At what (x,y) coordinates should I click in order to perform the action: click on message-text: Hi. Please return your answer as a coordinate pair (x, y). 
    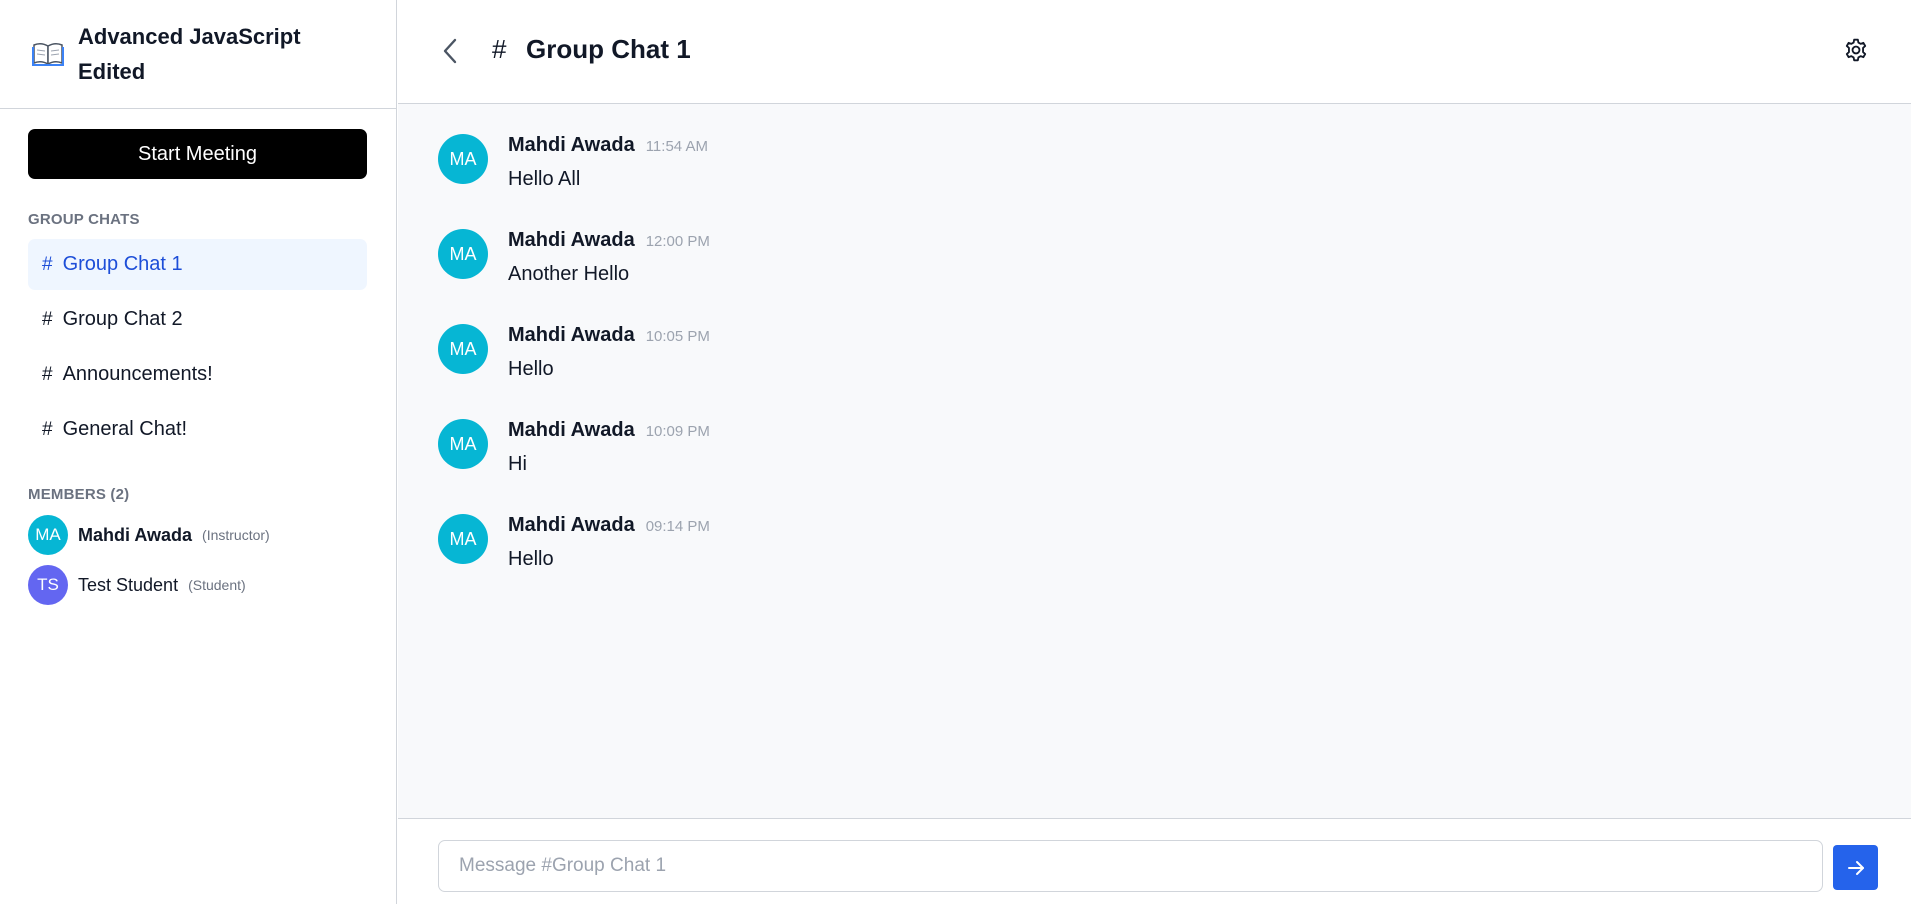
    Looking at the image, I should click on (517, 464).